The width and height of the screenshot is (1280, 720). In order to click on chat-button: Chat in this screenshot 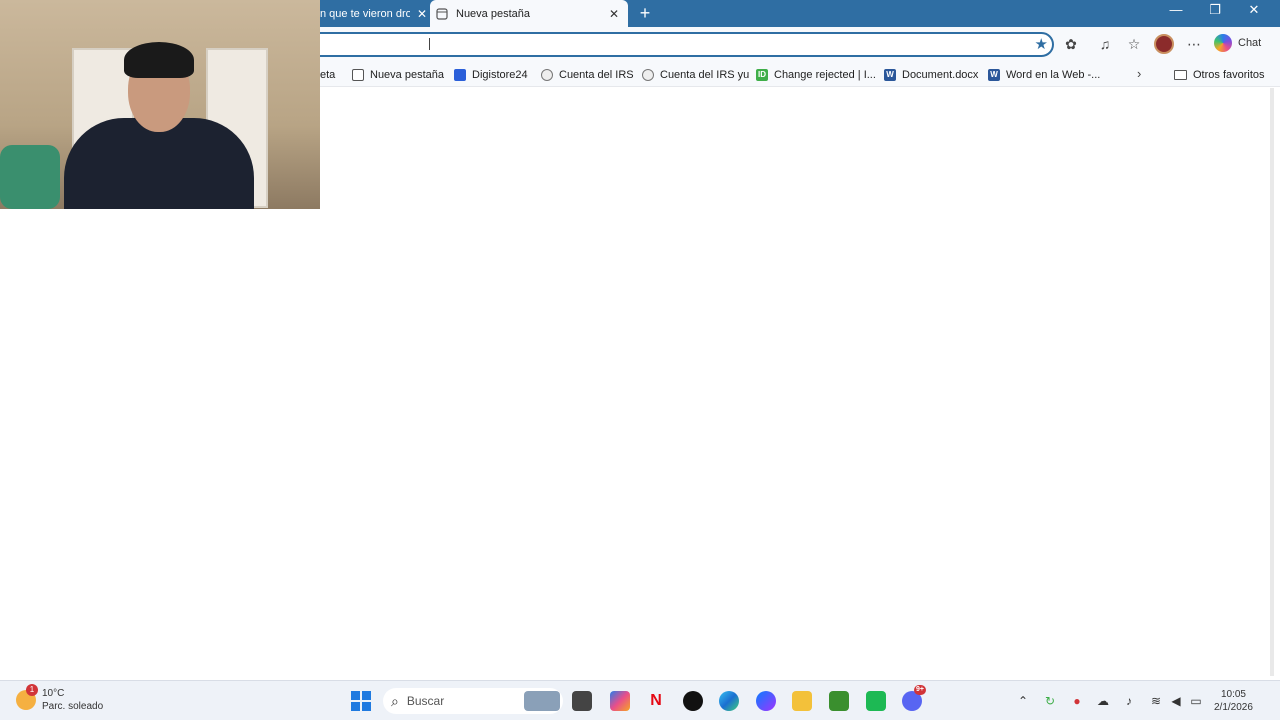, I will do `click(1237, 43)`.